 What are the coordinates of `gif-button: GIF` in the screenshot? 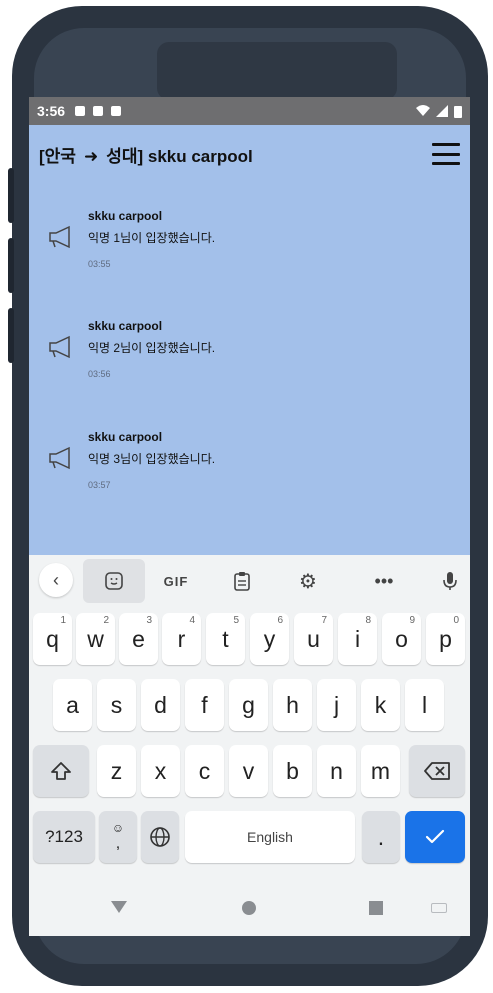 It's located at (176, 581).